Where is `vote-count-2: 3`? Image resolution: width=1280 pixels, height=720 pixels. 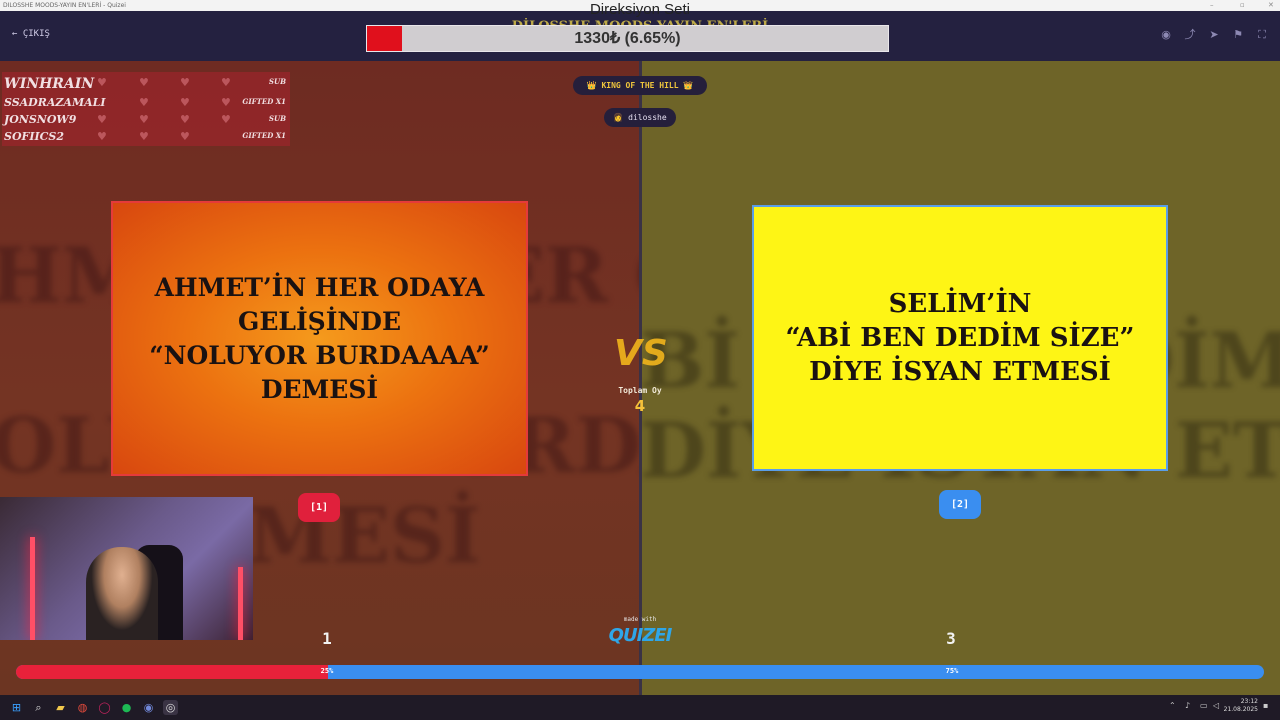
vote-count-2: 3 is located at coordinates (951, 638).